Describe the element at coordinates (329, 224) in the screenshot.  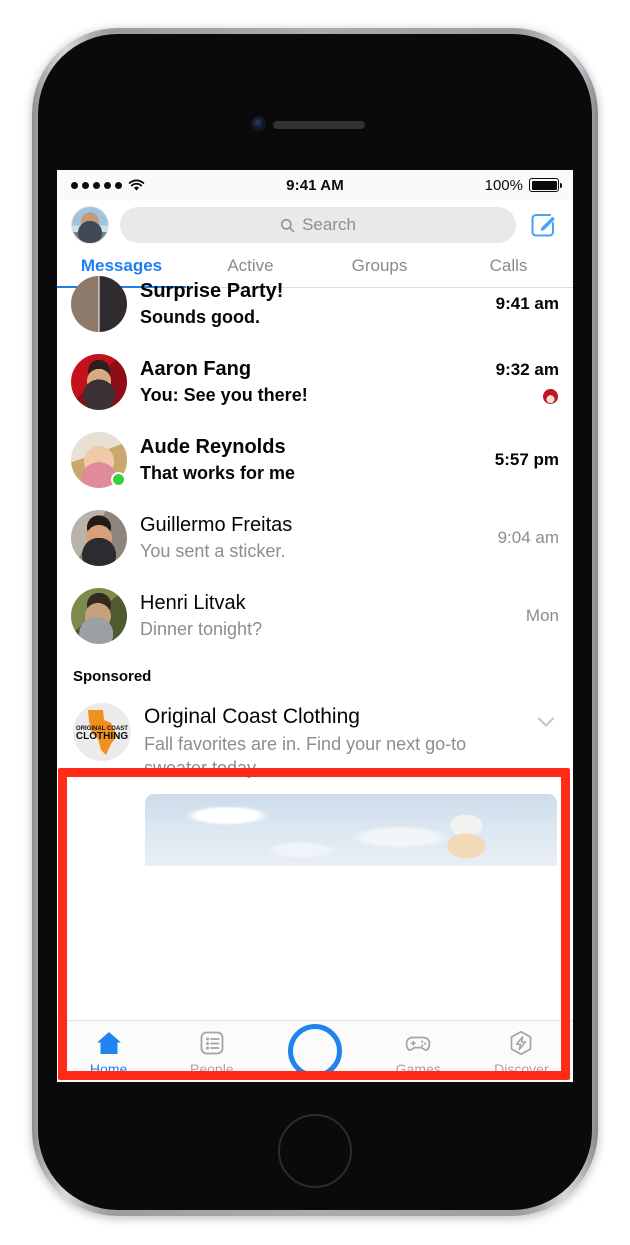
I see `search-placeholder: Search` at that location.